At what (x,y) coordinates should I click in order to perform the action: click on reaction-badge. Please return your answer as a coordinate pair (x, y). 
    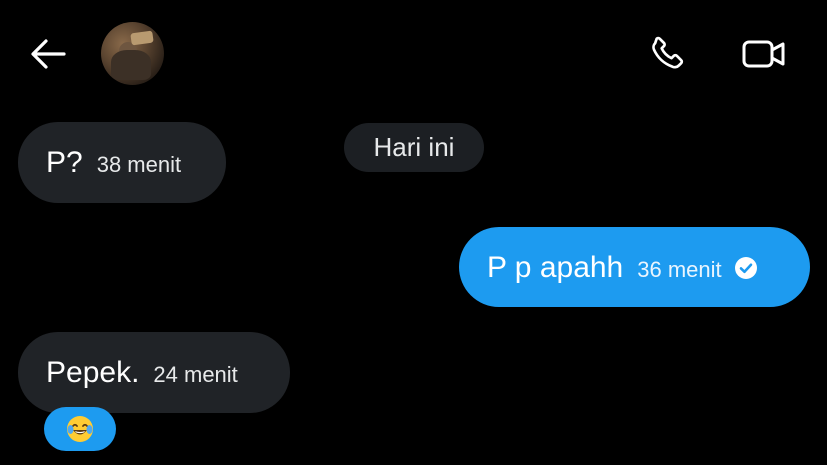
    Looking at the image, I should click on (80, 429).